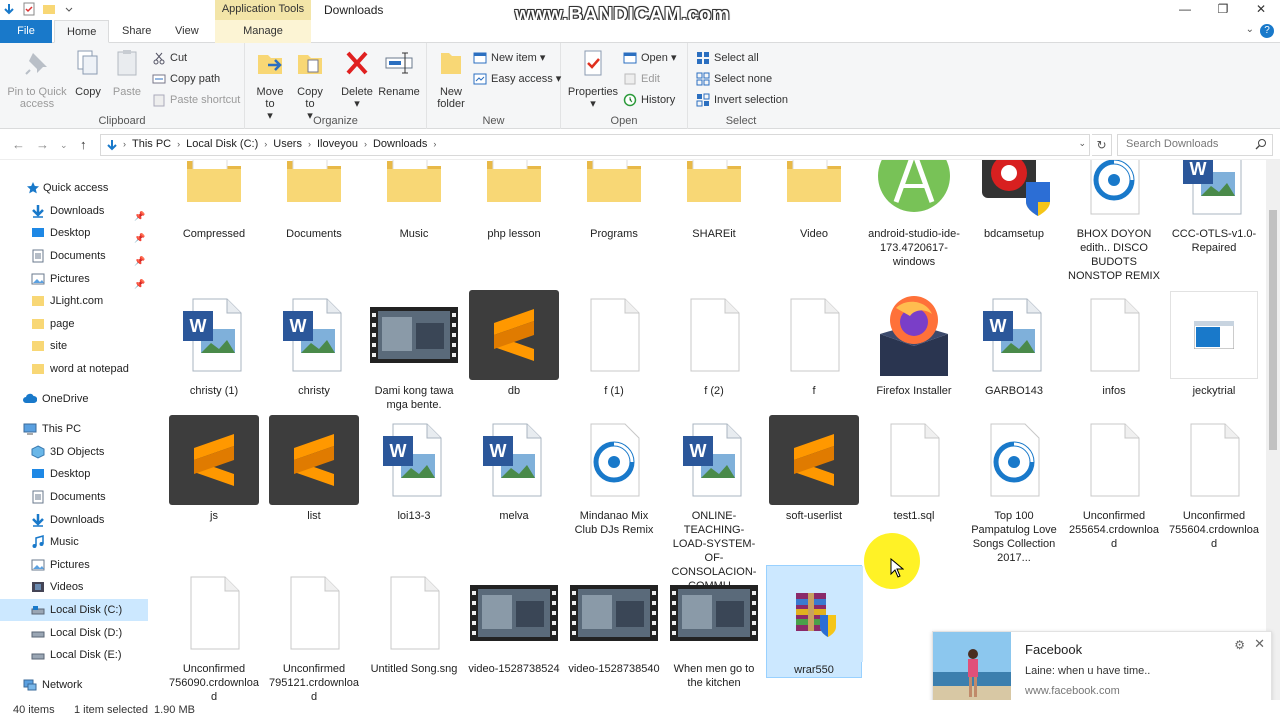 The height and width of the screenshot is (720, 1280). Describe the element at coordinates (514, 467) in the screenshot. I see `file-tile: Wmelva` at that location.